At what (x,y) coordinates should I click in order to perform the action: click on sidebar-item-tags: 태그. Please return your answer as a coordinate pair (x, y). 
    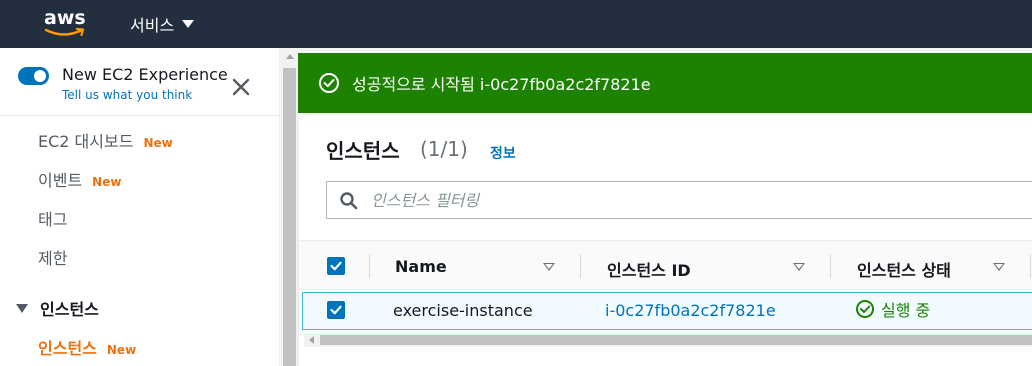
    Looking at the image, I should click on (52, 218).